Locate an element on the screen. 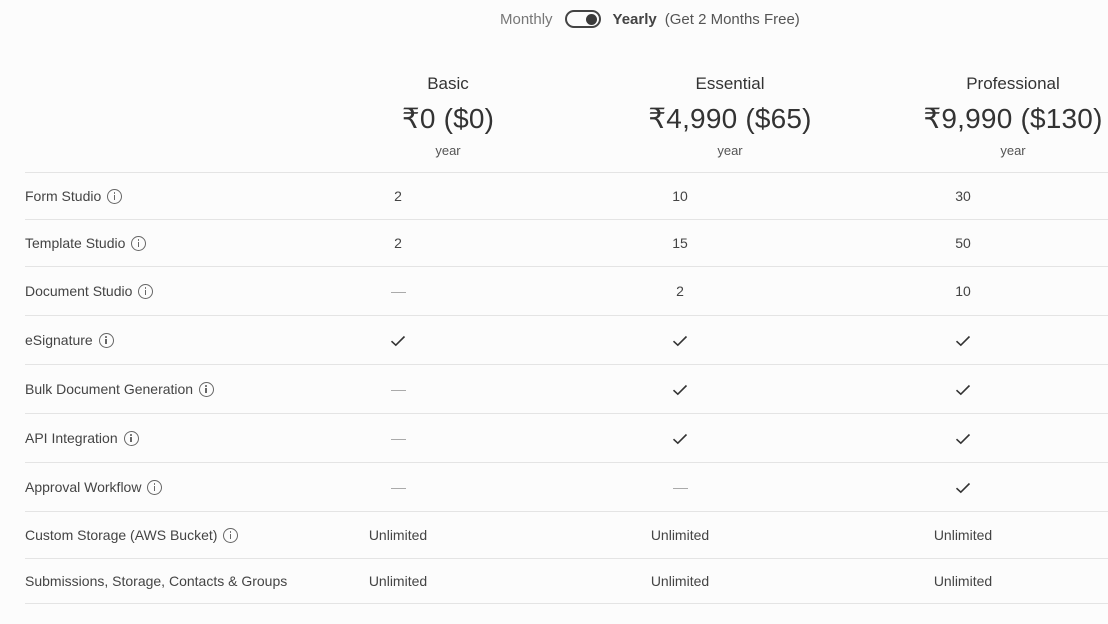 This screenshot has height=624, width=1108. billing-toggle: Monthly Yearly (Get 2 Months Free) is located at coordinates (650, 19).